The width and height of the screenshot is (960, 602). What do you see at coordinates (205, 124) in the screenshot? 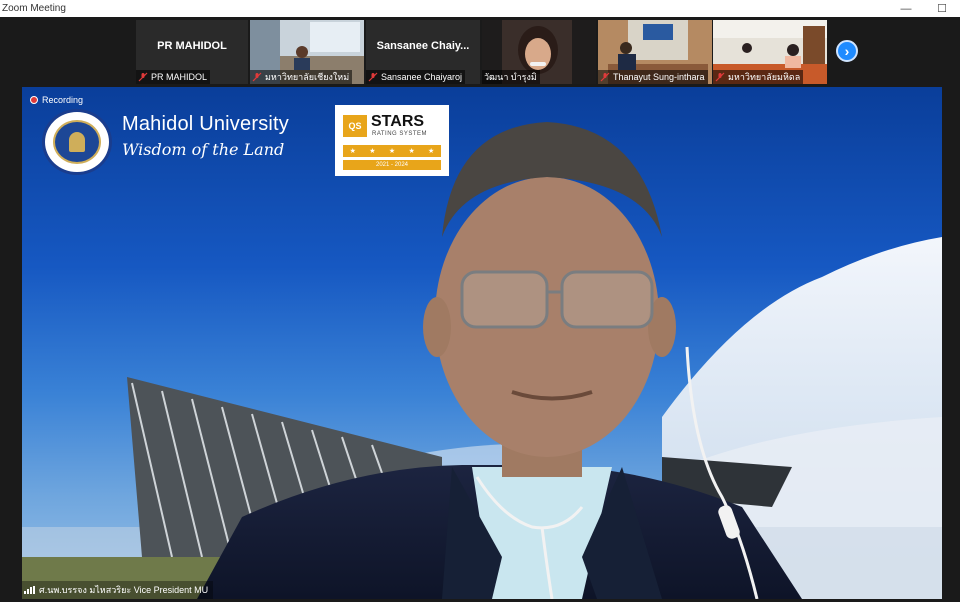
I see `university-name: Mahidol University` at bounding box center [205, 124].